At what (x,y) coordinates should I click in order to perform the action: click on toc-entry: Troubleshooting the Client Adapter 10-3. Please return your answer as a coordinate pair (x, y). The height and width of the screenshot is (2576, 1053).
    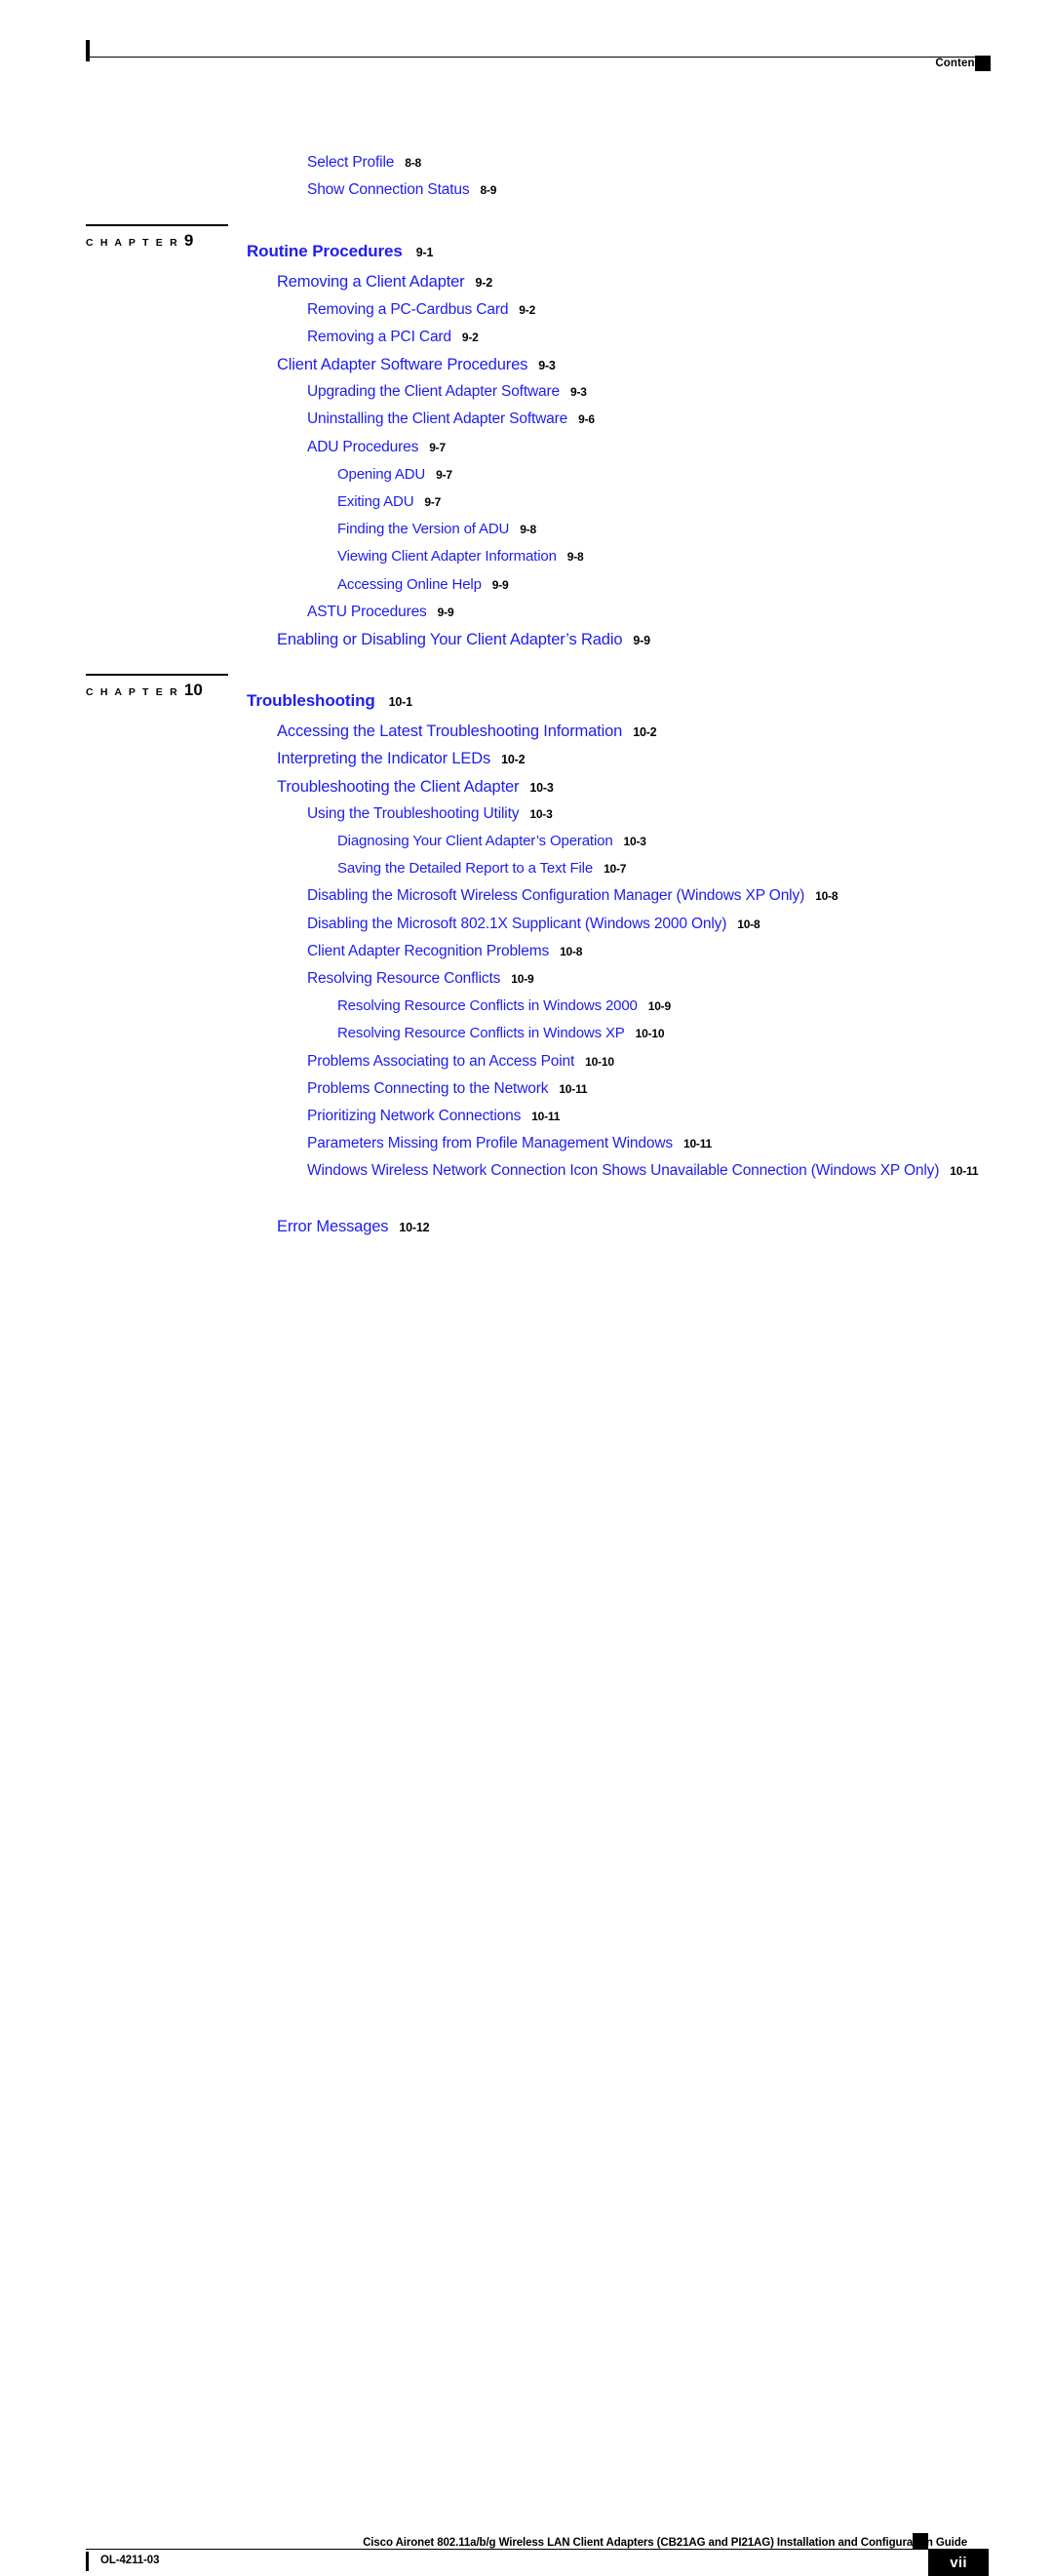
    Looking at the image, I should click on (415, 787).